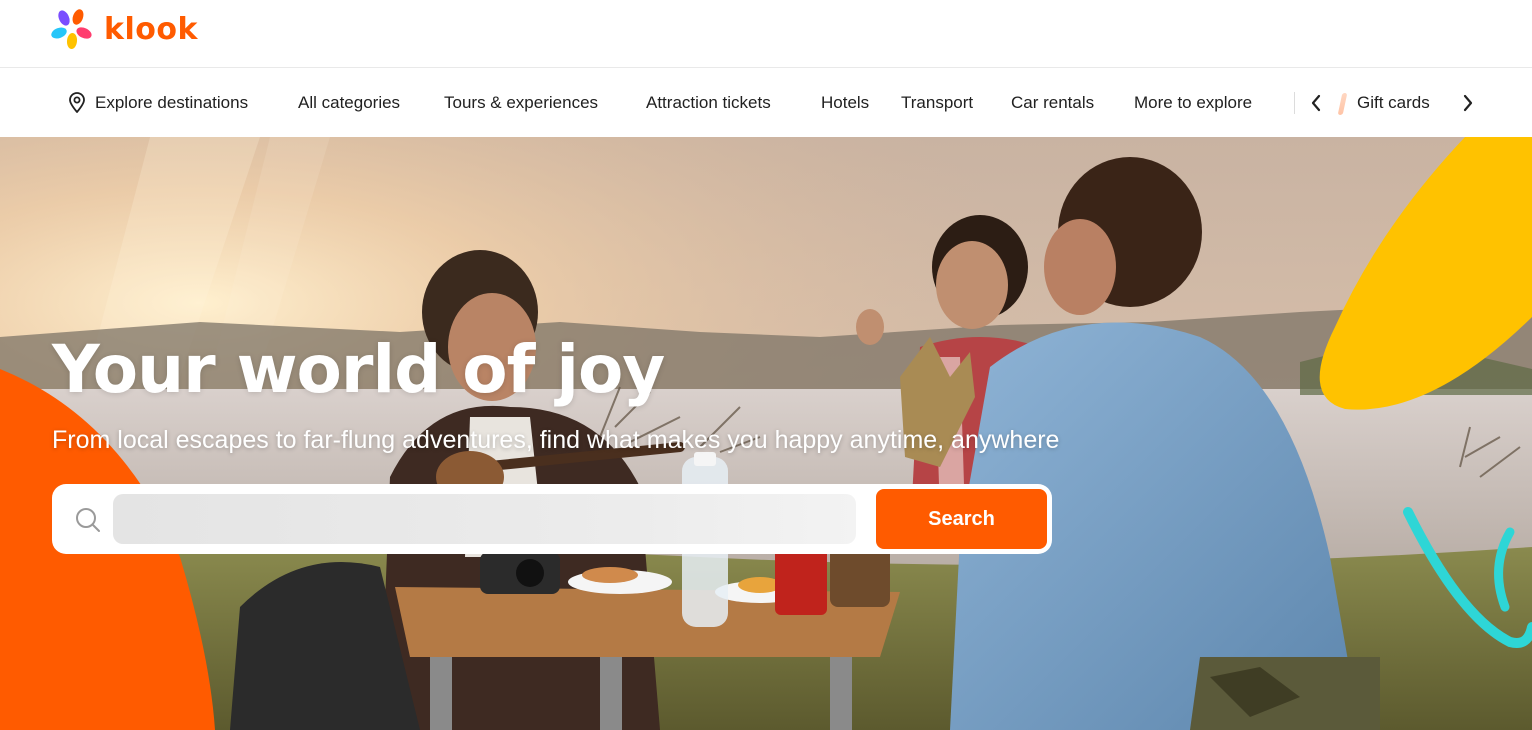  I want to click on search-icon, so click(88, 520).